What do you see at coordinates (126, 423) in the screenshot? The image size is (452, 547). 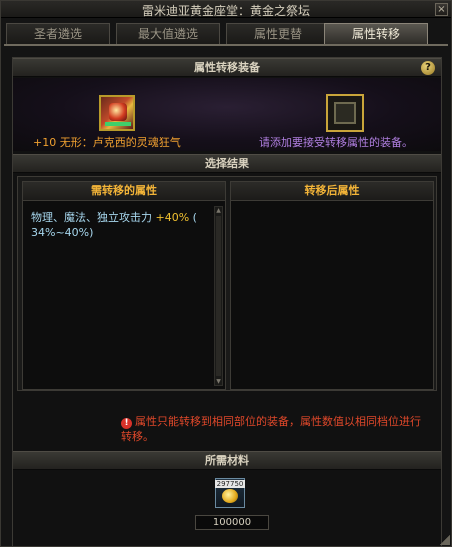 I see `warning-icon: !` at bounding box center [126, 423].